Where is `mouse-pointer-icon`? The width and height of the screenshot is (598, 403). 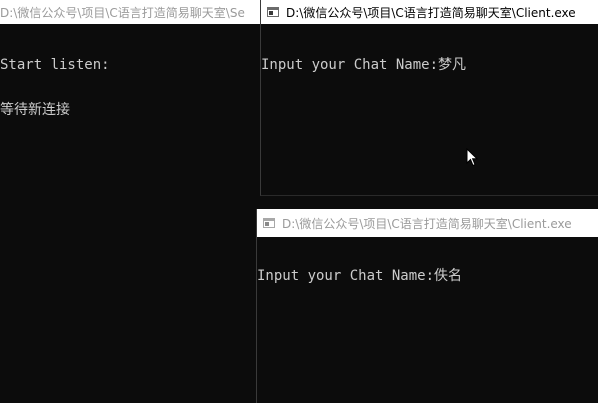
mouse-pointer-icon is located at coordinates (472, 157).